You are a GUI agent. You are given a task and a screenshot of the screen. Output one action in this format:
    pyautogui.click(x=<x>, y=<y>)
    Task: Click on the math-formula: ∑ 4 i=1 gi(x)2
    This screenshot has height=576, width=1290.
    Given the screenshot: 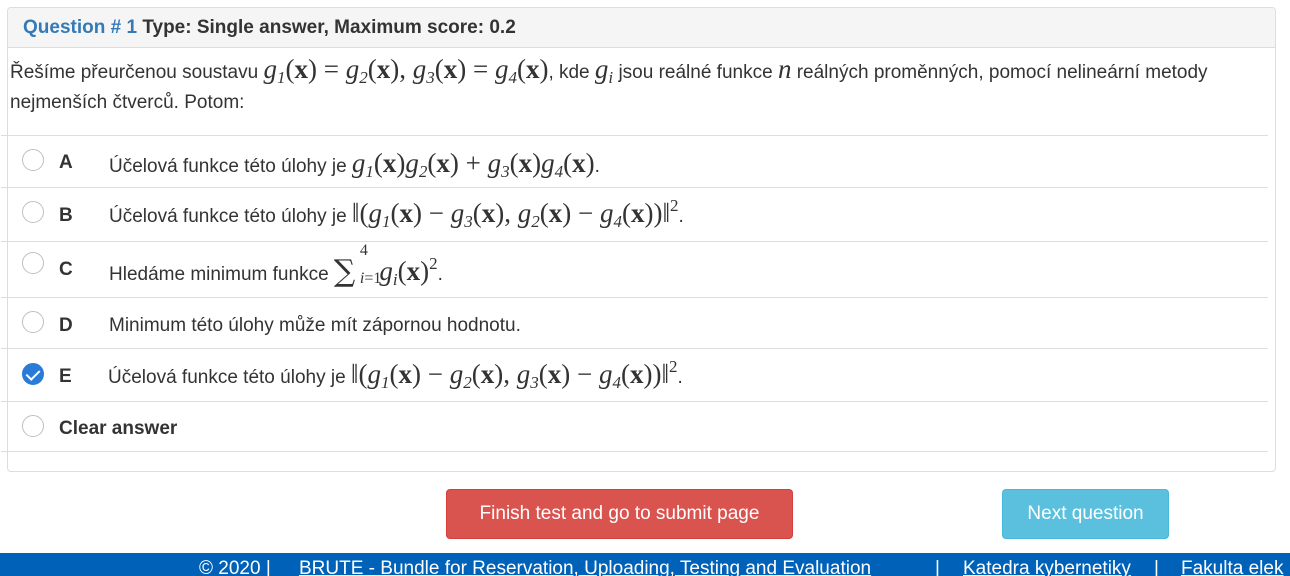 What is the action you would take?
    pyautogui.click(x=385, y=265)
    